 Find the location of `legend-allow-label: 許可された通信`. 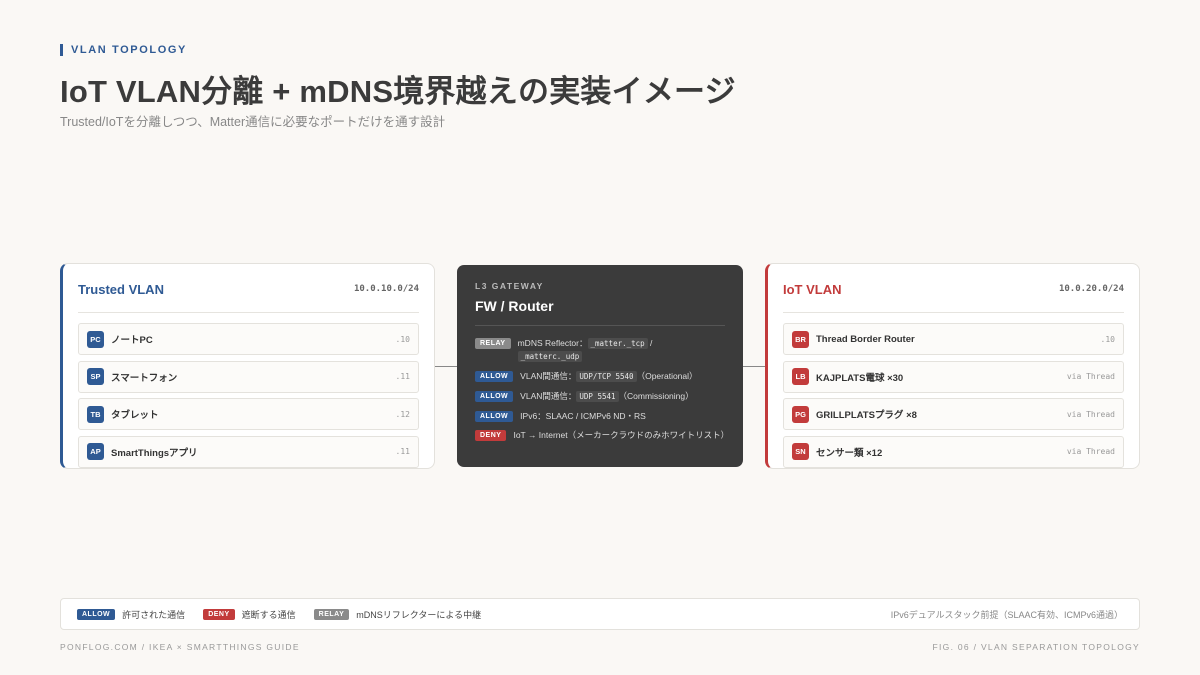

legend-allow-label: 許可された通信 is located at coordinates (154, 614).